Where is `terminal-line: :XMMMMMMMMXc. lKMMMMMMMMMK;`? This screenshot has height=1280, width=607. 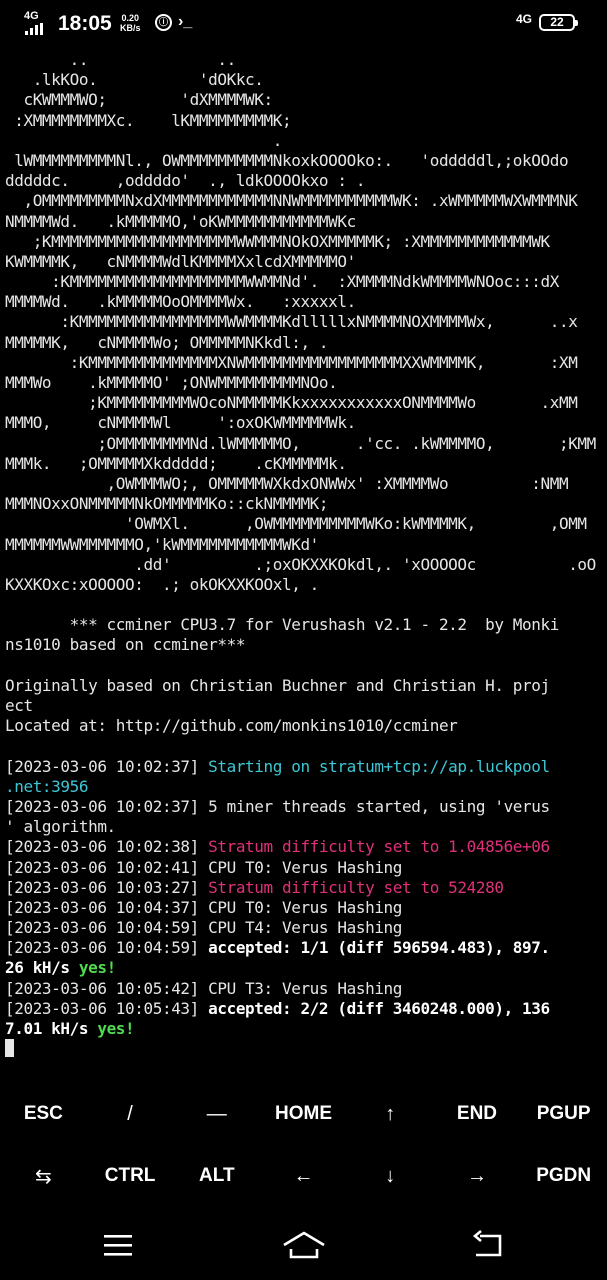 terminal-line: :XMMMMMMMMXc. lKMMMMMMMMMK; is located at coordinates (305, 121).